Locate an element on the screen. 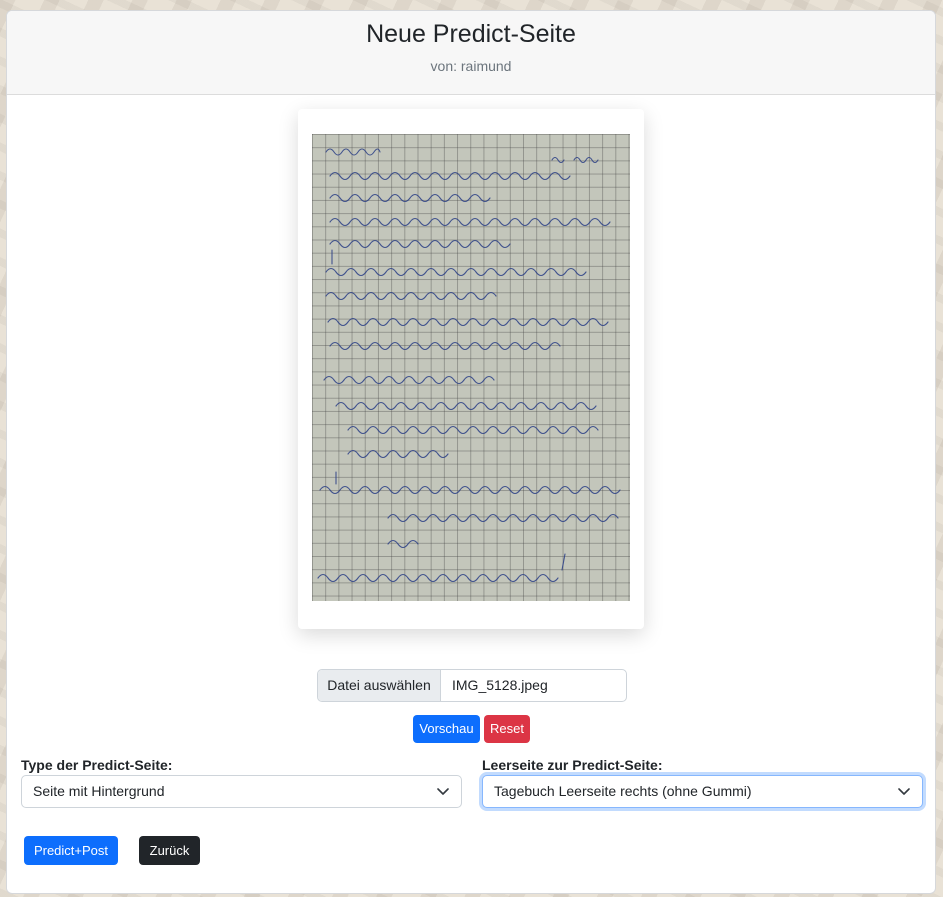  back-button: Zurück is located at coordinates (169, 850).